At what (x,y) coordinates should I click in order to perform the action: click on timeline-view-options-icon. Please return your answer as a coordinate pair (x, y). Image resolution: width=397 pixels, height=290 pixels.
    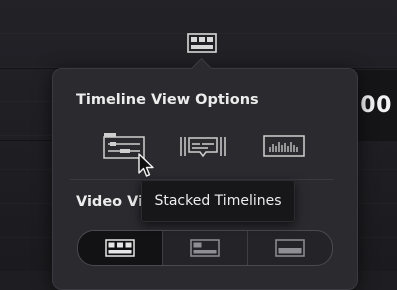
    Looking at the image, I should click on (202, 43).